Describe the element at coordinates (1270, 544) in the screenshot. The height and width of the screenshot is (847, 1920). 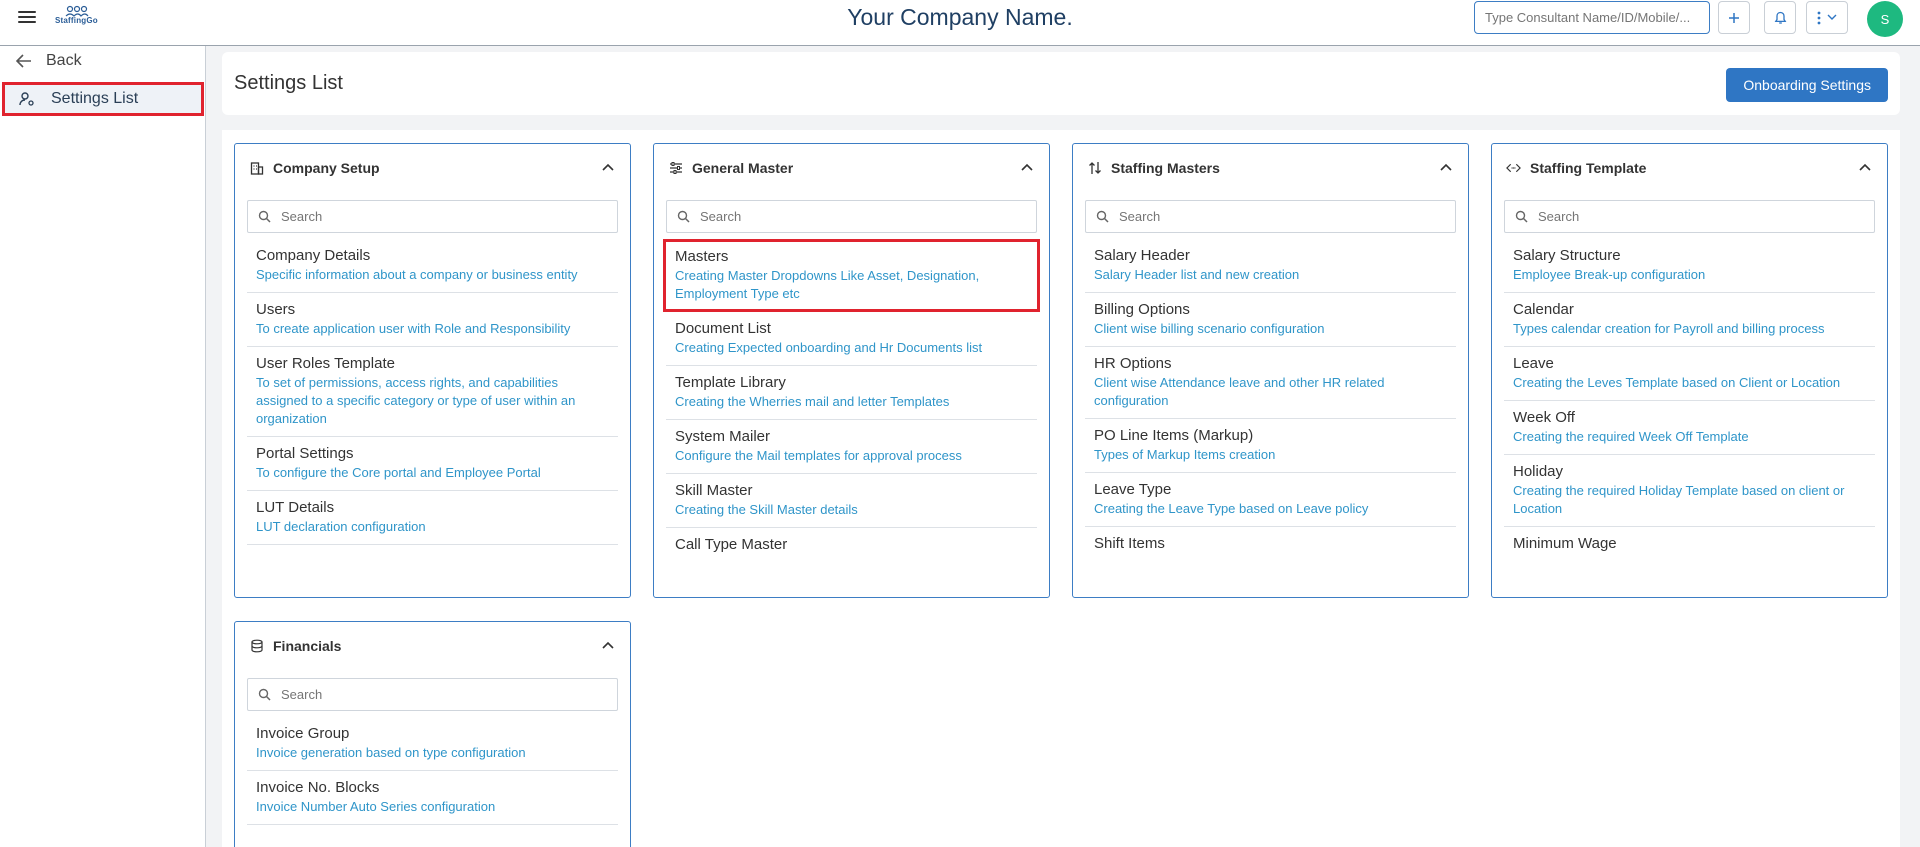
I see `list-item-shift-items: Shift Items` at that location.